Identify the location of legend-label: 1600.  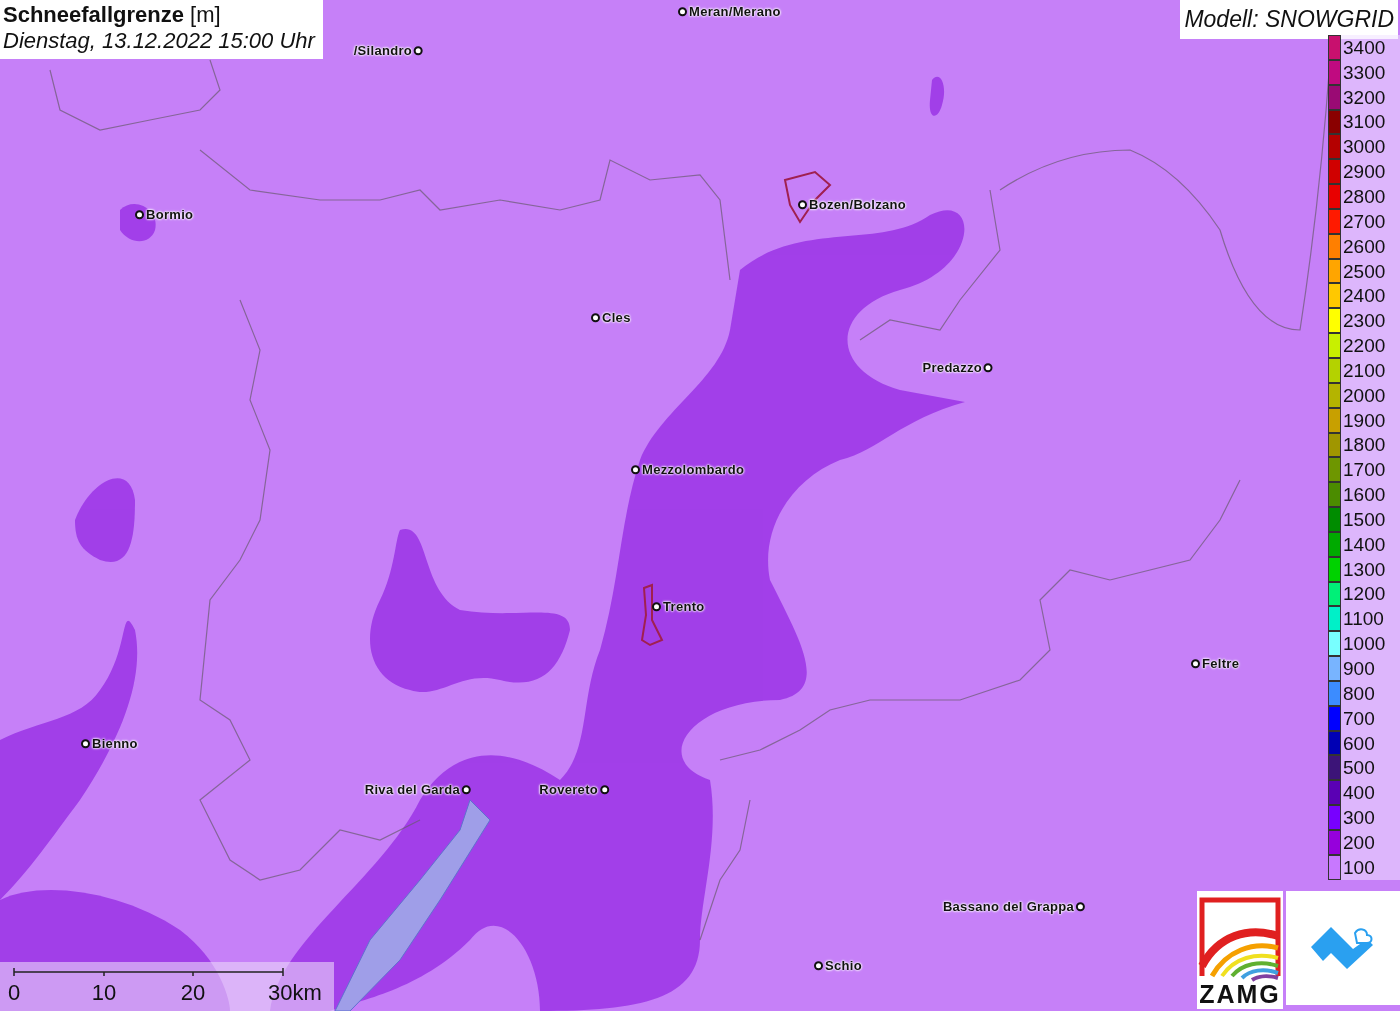
(1364, 495).